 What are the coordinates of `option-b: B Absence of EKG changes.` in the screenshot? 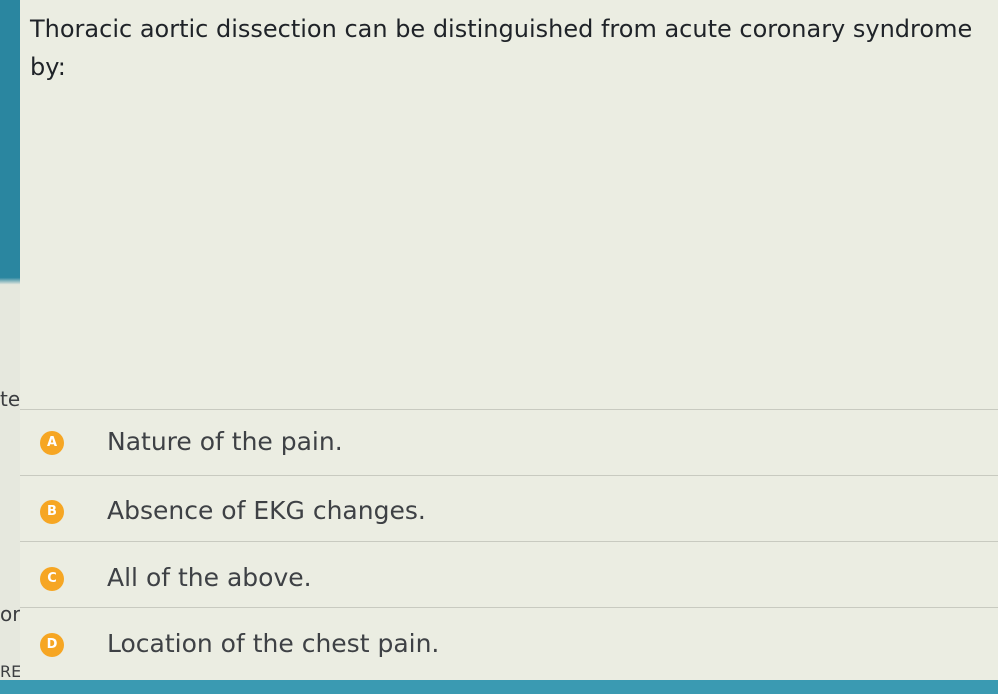 It's located at (509, 507).